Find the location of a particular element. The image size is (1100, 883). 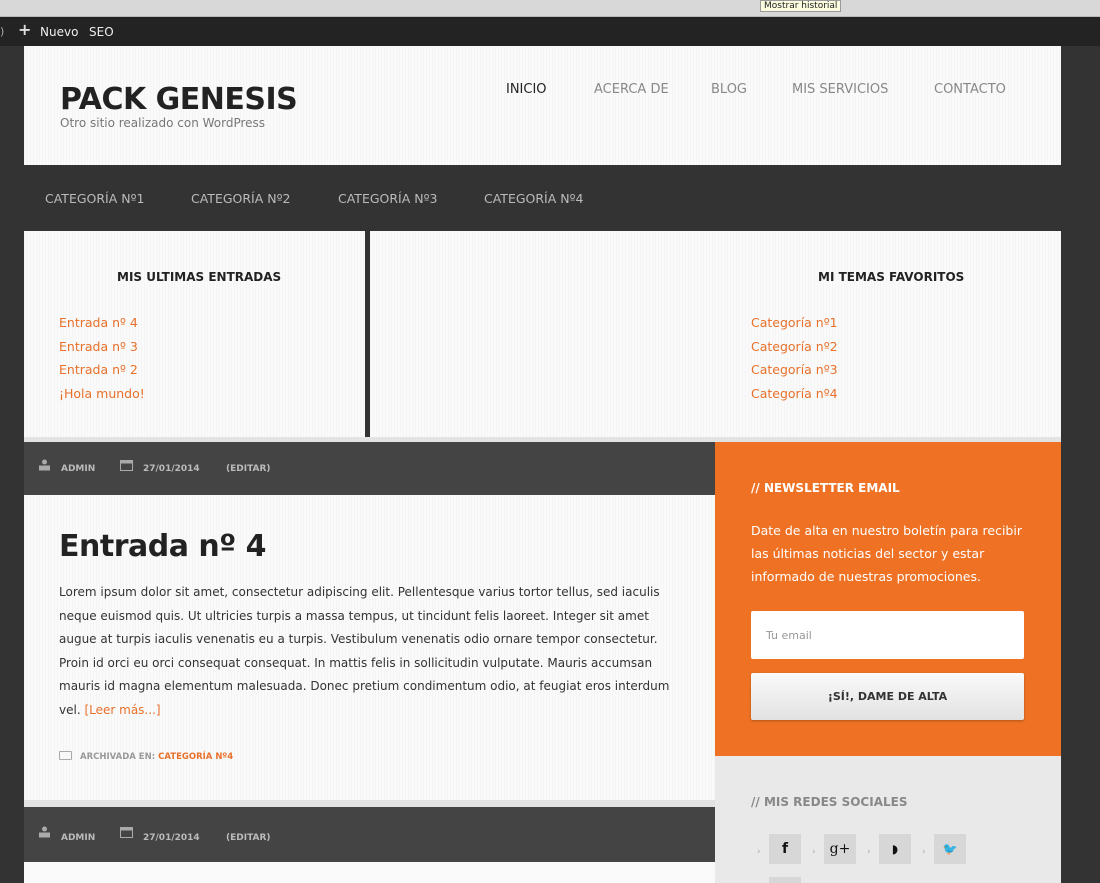

category-nav-item-1: CATEGORÍA Nº1 is located at coordinates (94, 198).